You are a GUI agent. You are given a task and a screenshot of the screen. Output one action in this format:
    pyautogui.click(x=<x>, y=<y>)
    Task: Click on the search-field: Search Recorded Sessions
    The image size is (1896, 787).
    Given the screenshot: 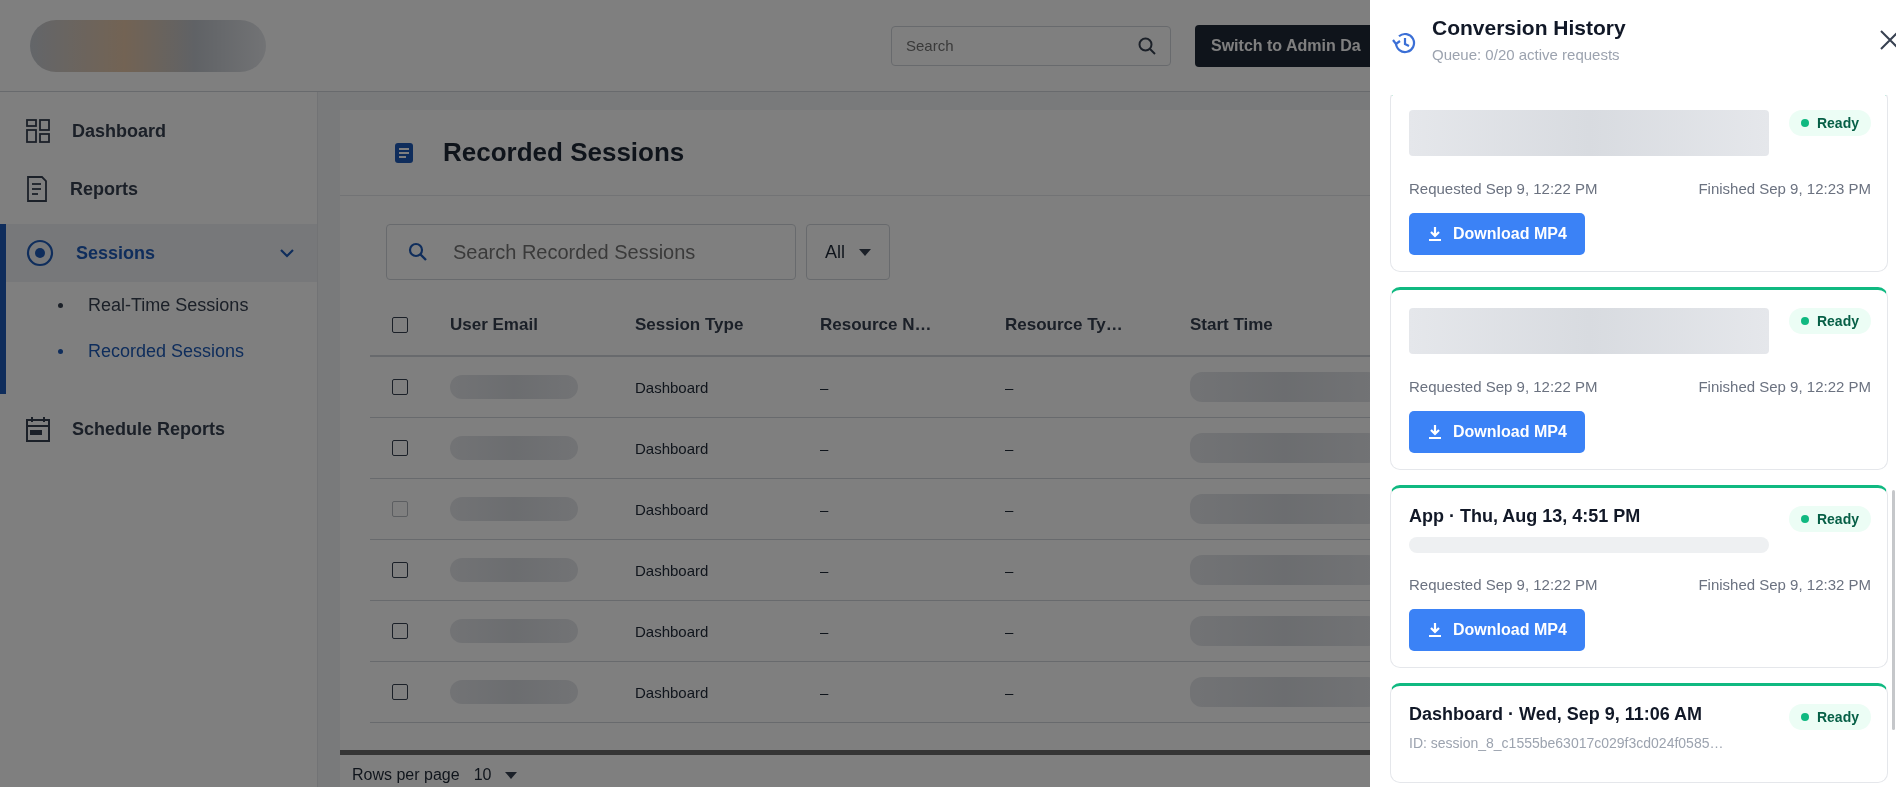 What is the action you would take?
    pyautogui.click(x=591, y=252)
    